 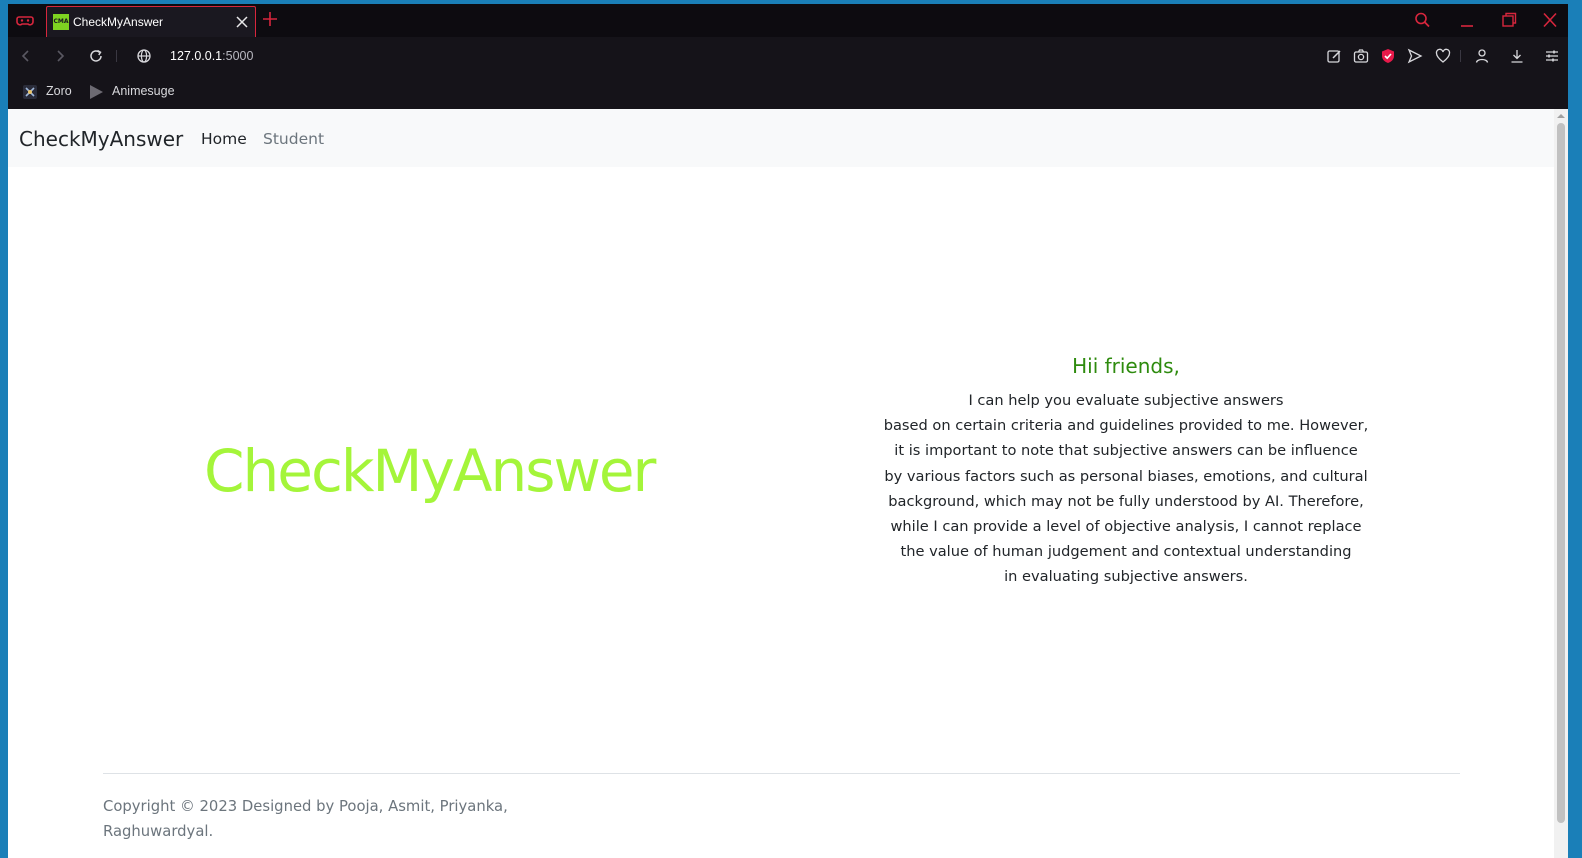 What do you see at coordinates (25, 20) in the screenshot?
I see `gx-menu-icon` at bounding box center [25, 20].